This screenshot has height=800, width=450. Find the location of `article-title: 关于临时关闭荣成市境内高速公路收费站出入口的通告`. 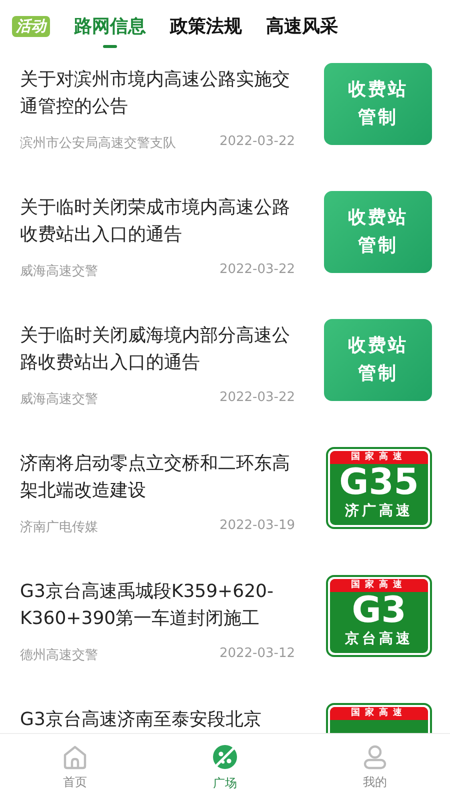

article-title: 关于临时关闭荣成市境内高速公路收费站出入口的通告 is located at coordinates (157, 221).